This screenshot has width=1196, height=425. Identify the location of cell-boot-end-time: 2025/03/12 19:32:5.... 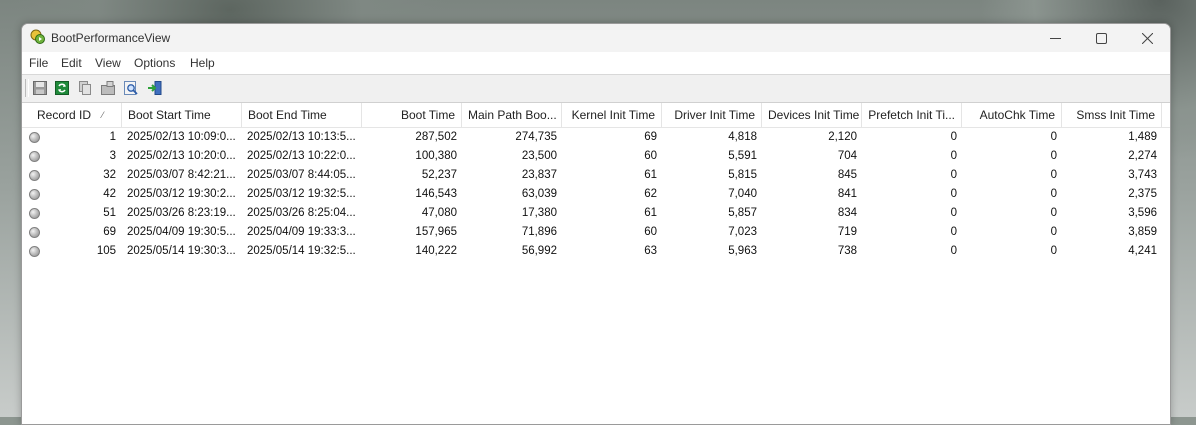
(301, 194).